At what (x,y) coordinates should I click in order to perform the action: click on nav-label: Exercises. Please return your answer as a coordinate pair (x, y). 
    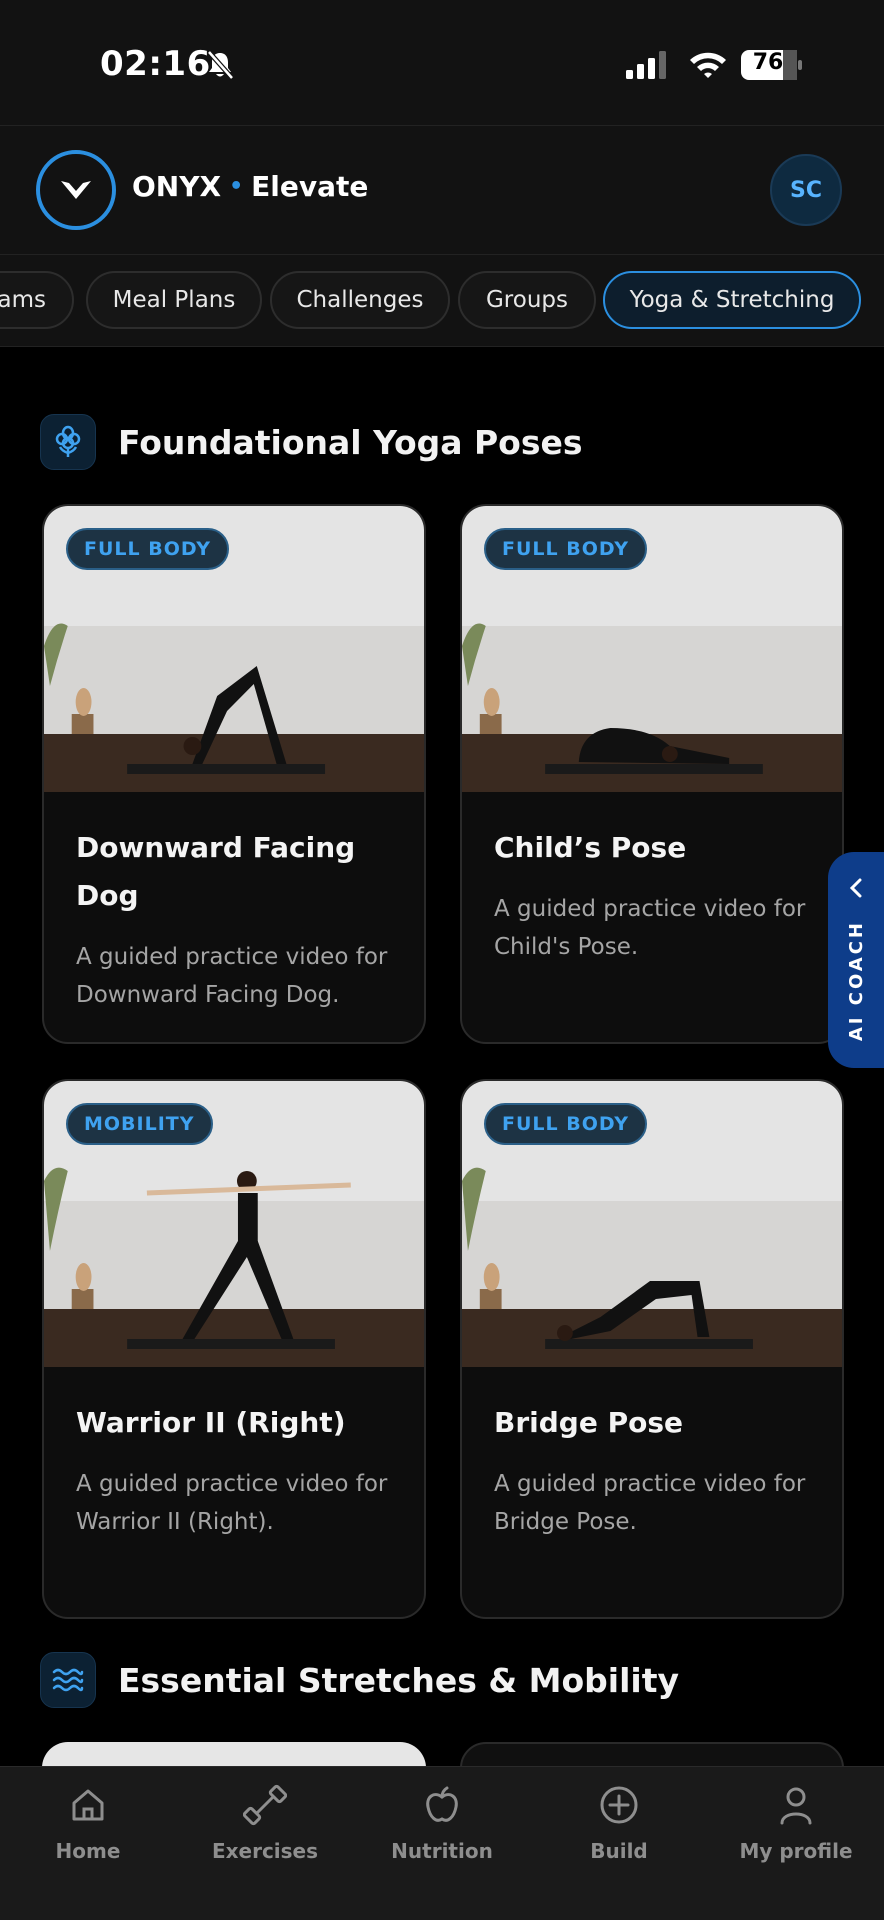
    Looking at the image, I should click on (265, 1851).